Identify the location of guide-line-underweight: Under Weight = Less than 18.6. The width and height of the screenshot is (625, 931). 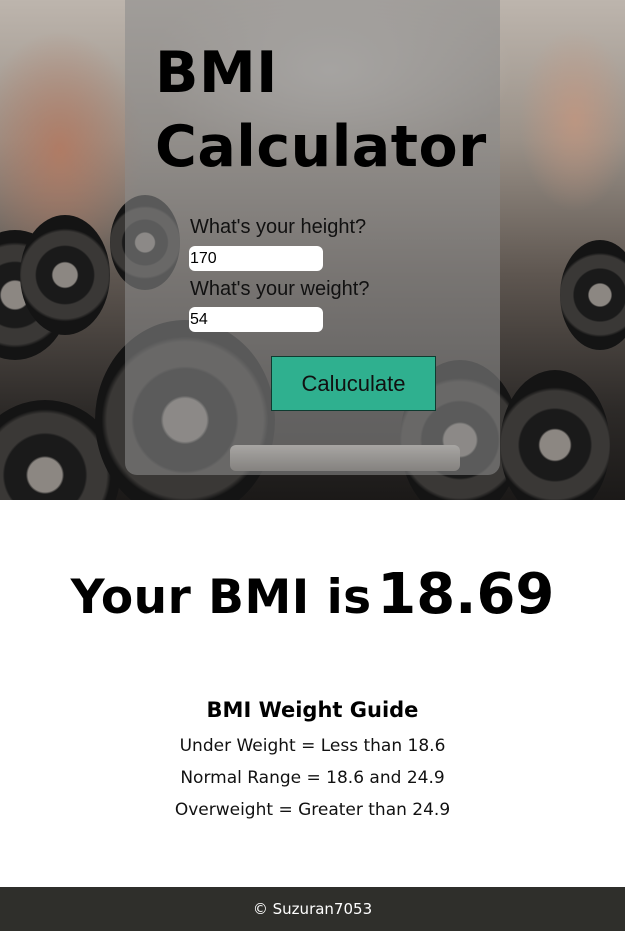
(312, 746).